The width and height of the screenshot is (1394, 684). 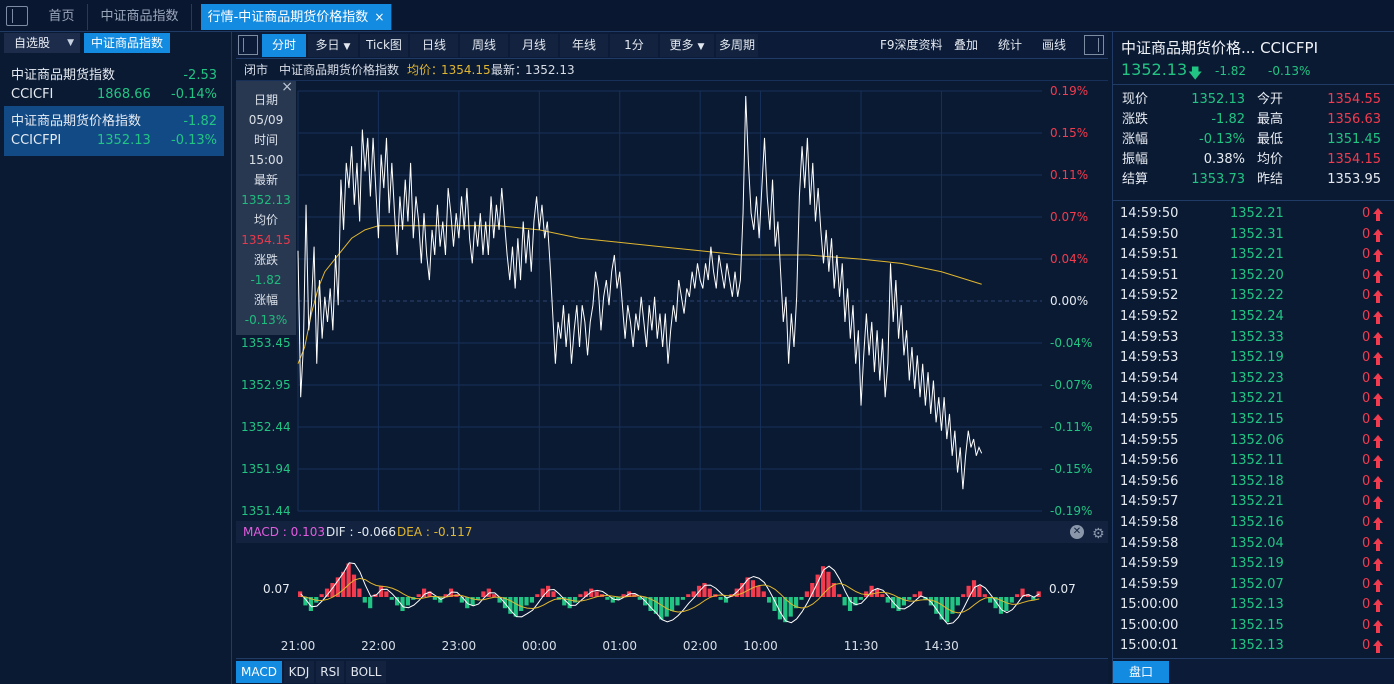 What do you see at coordinates (687, 45) in the screenshot?
I see `more-button: 更多 ▼` at bounding box center [687, 45].